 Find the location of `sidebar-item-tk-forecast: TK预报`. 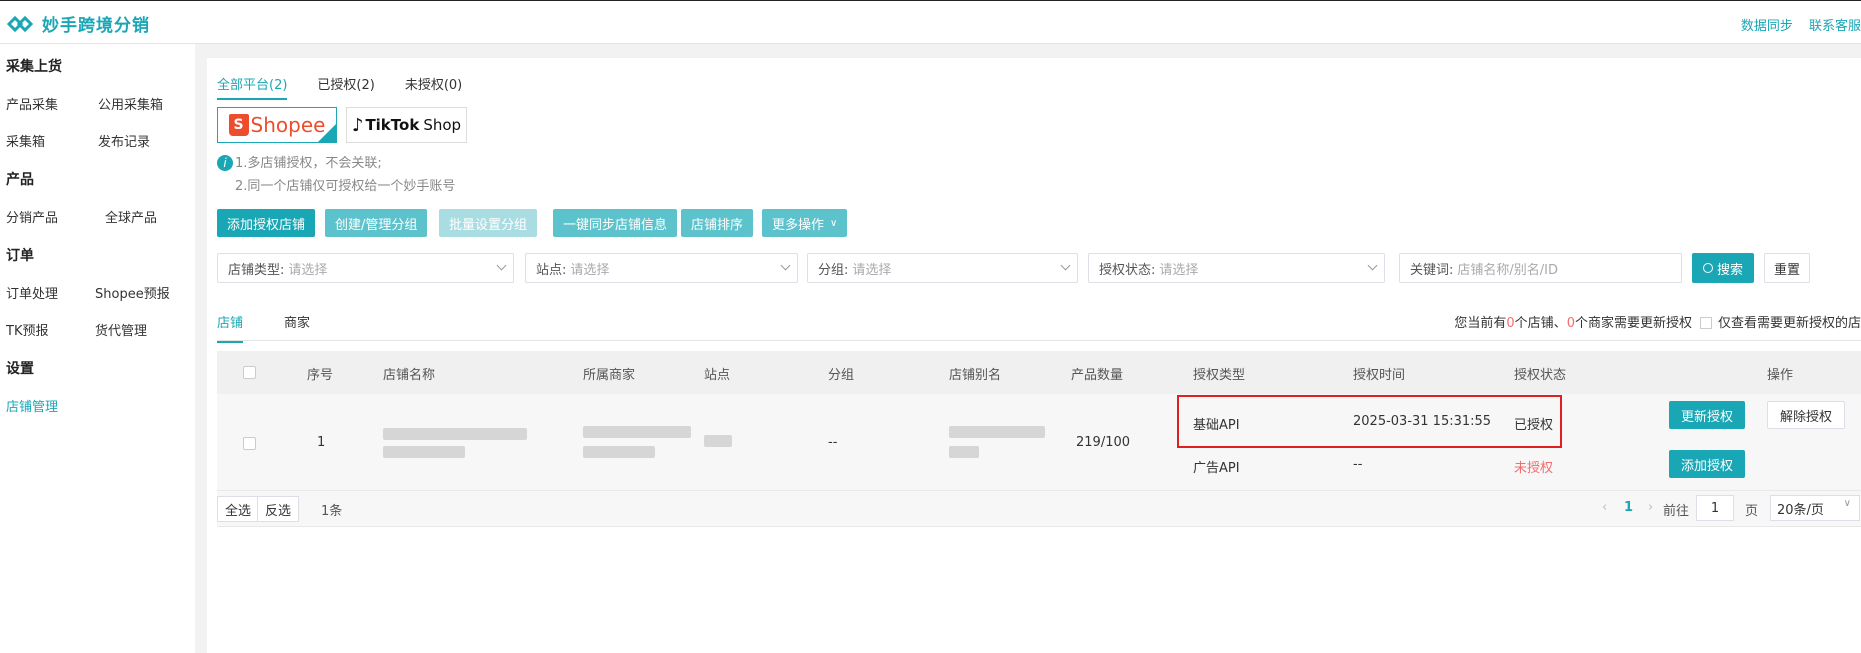

sidebar-item-tk-forecast: TK预报 is located at coordinates (27, 329).